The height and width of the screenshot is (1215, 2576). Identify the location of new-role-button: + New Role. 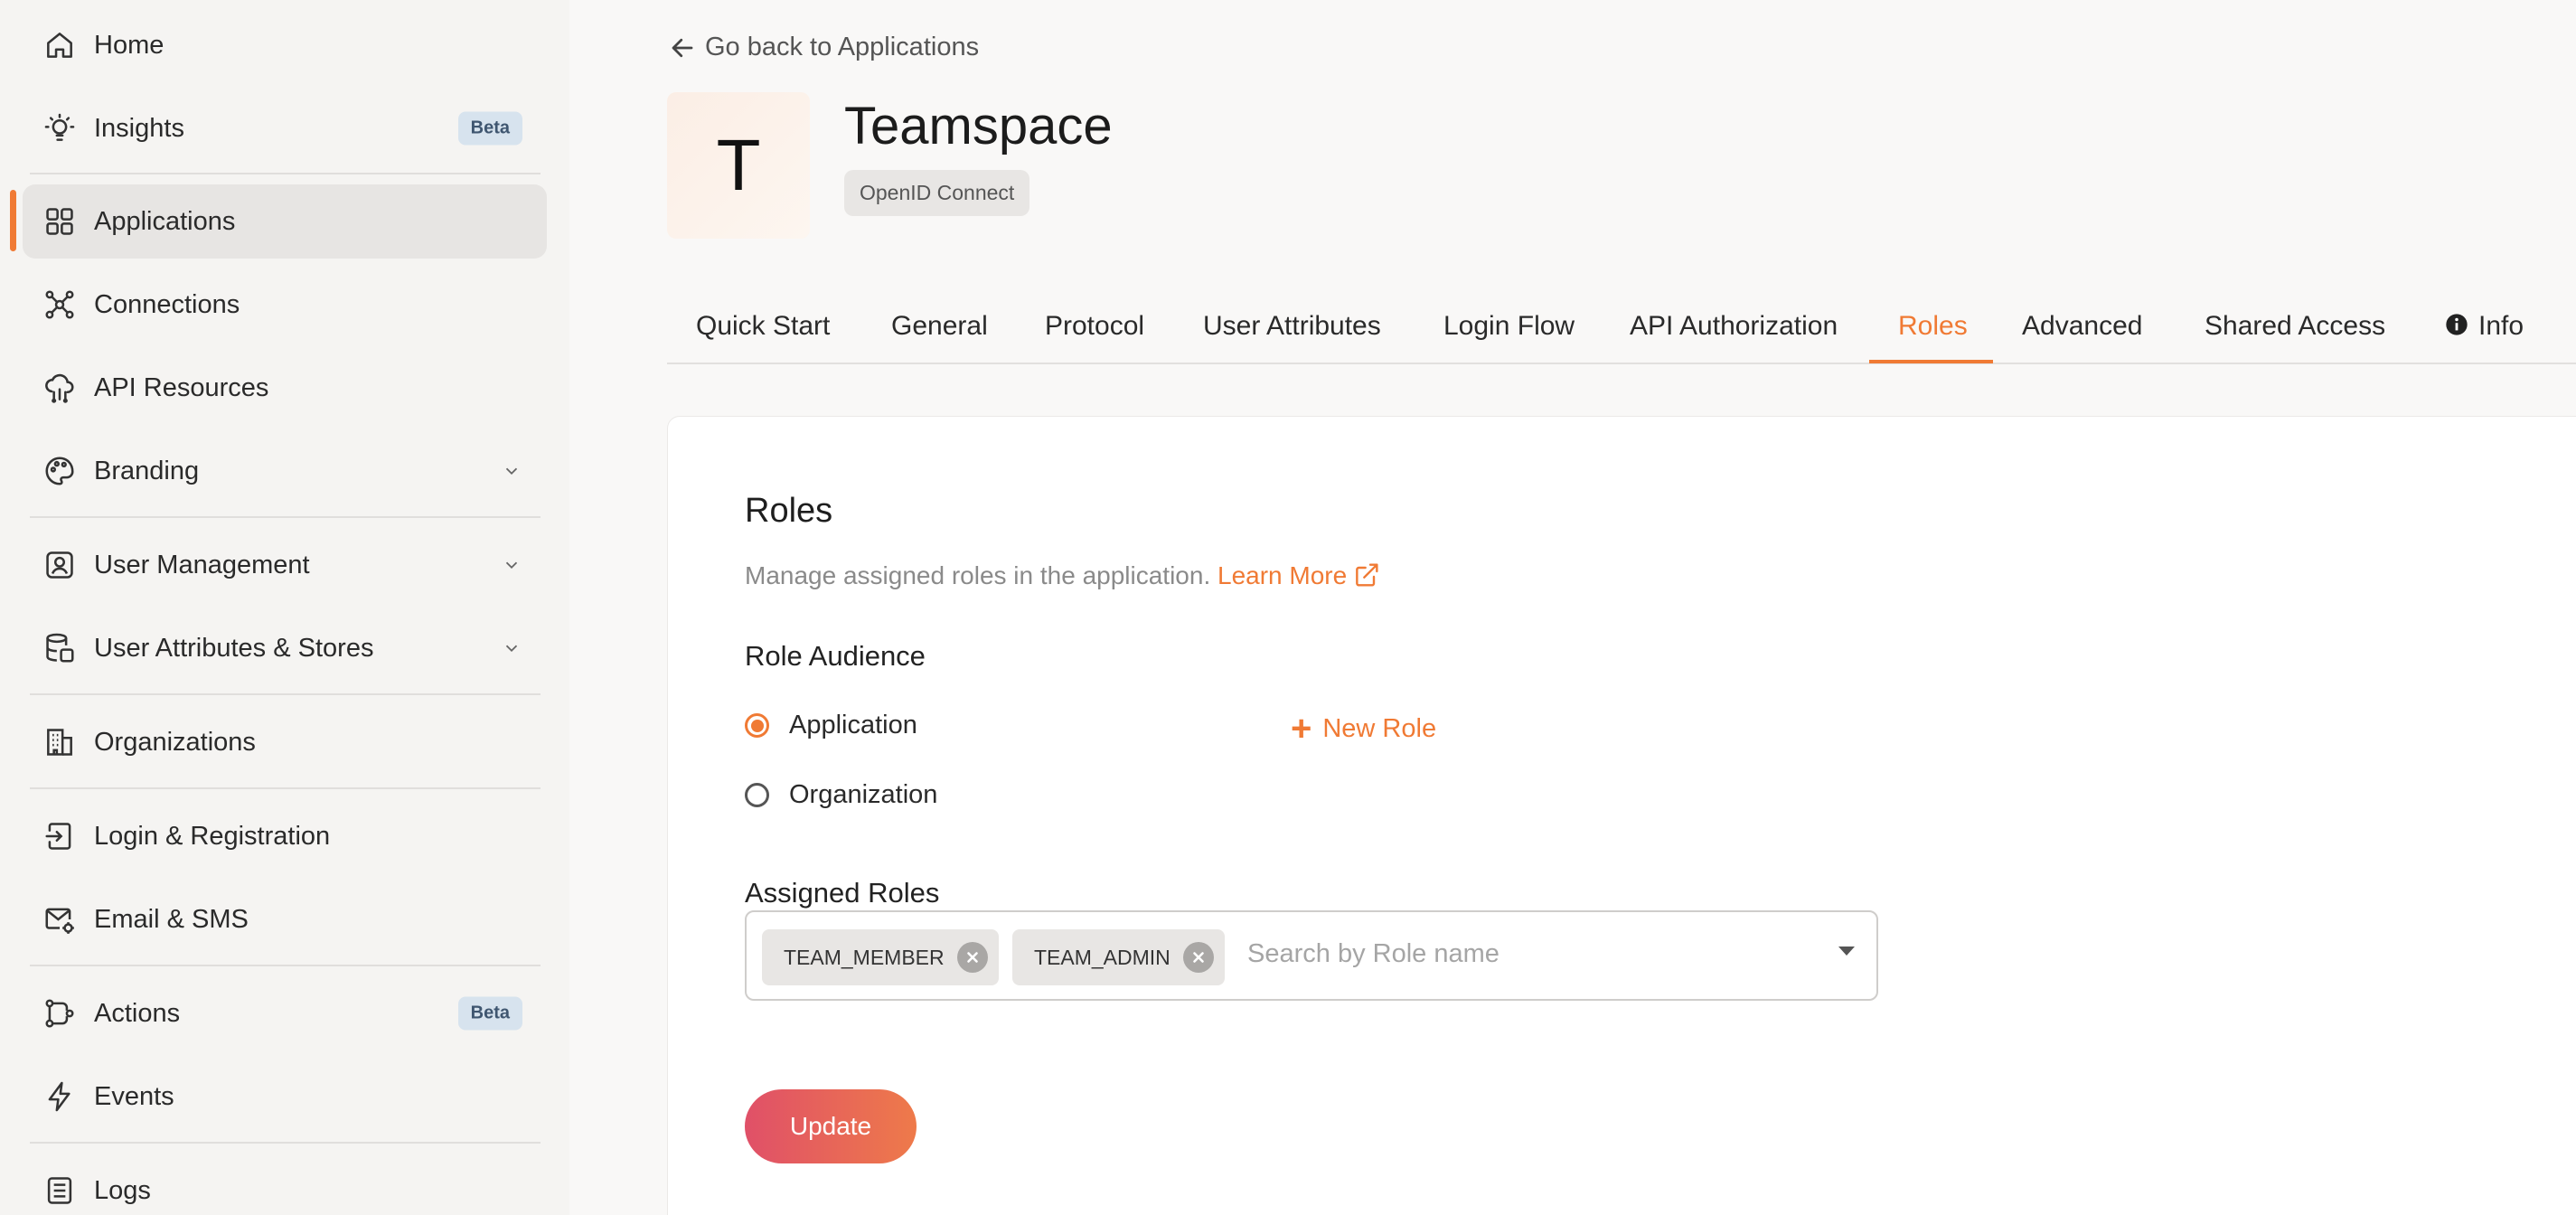
(1363, 729).